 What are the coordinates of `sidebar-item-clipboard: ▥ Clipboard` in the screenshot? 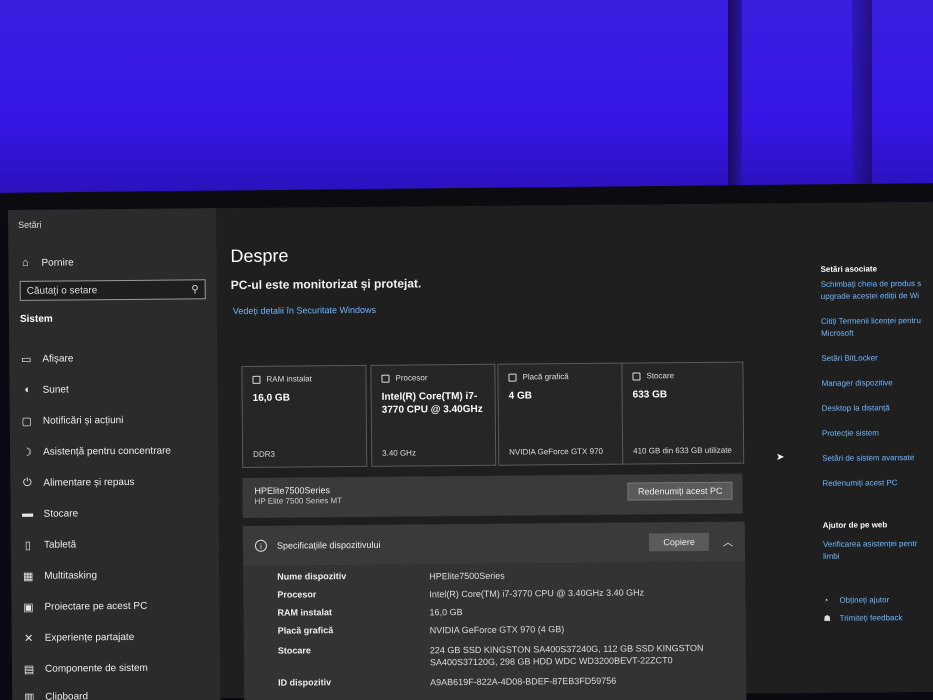 It's located at (55, 693).